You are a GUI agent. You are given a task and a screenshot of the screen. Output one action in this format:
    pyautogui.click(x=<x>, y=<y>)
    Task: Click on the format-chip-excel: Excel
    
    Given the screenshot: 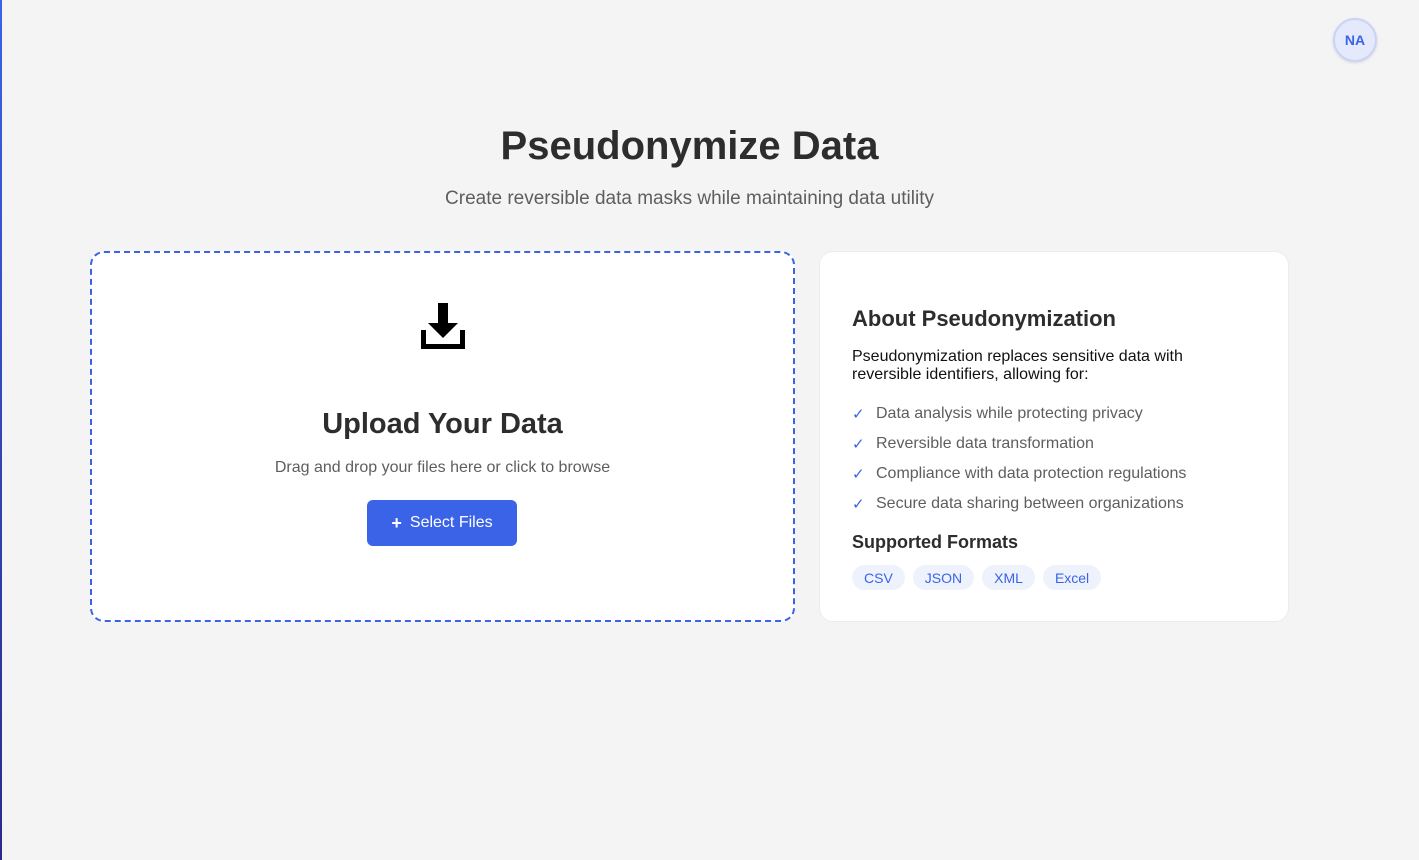 What is the action you would take?
    pyautogui.click(x=1072, y=577)
    